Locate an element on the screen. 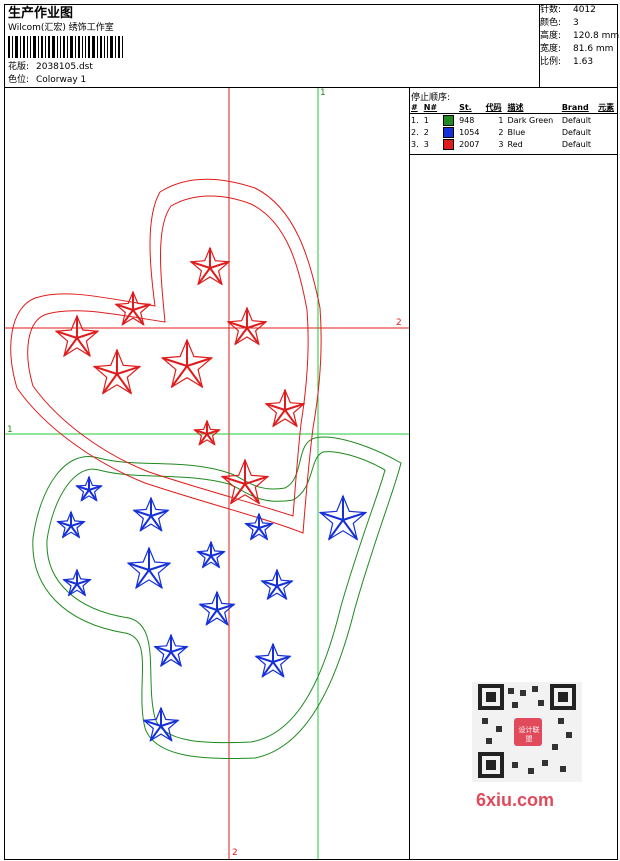  design-label: 花版: is located at coordinates (19, 67).